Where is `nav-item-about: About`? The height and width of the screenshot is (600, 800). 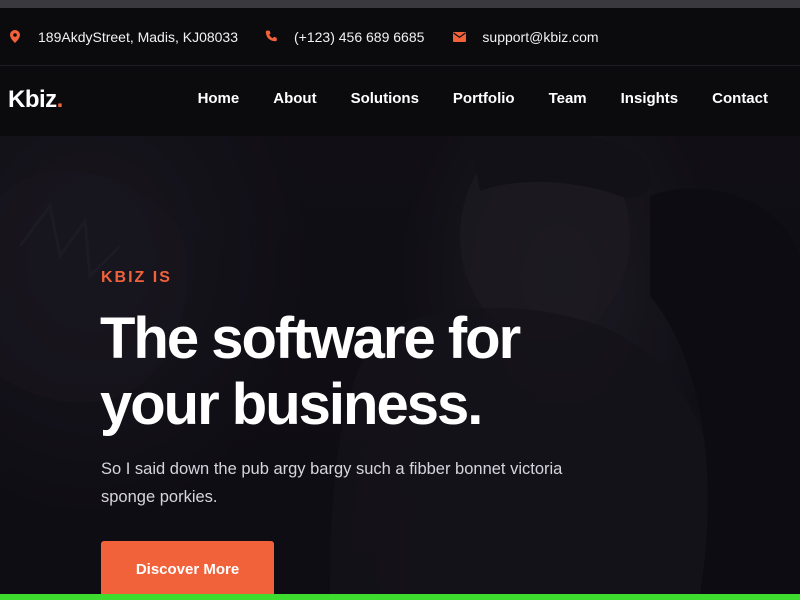 nav-item-about: About is located at coordinates (294, 98).